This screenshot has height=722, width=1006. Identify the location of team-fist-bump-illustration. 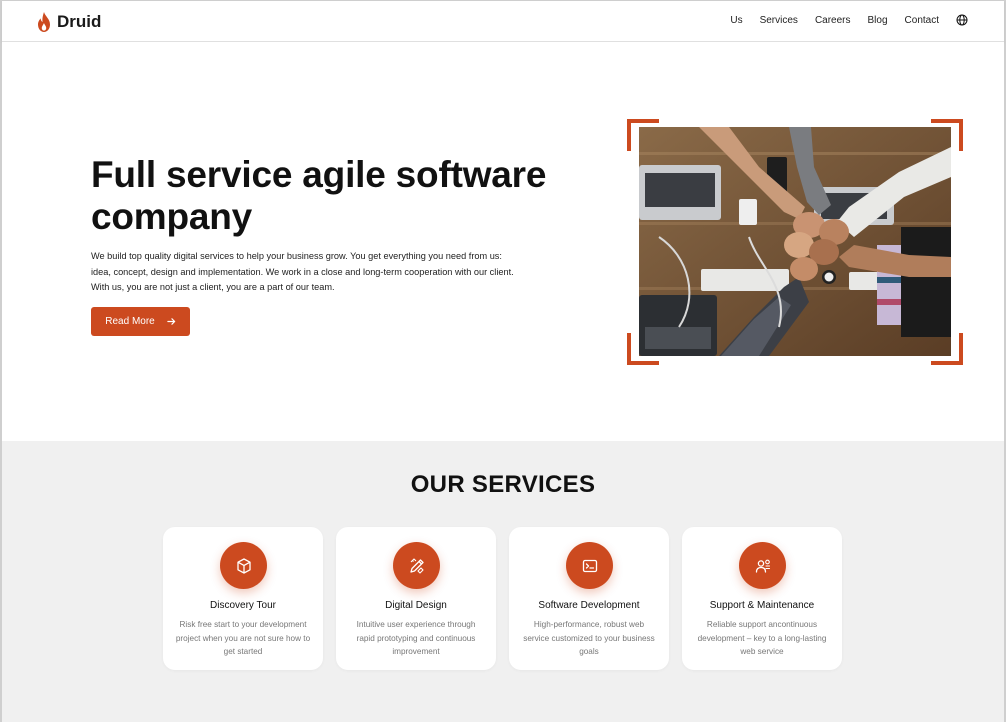
(795, 241).